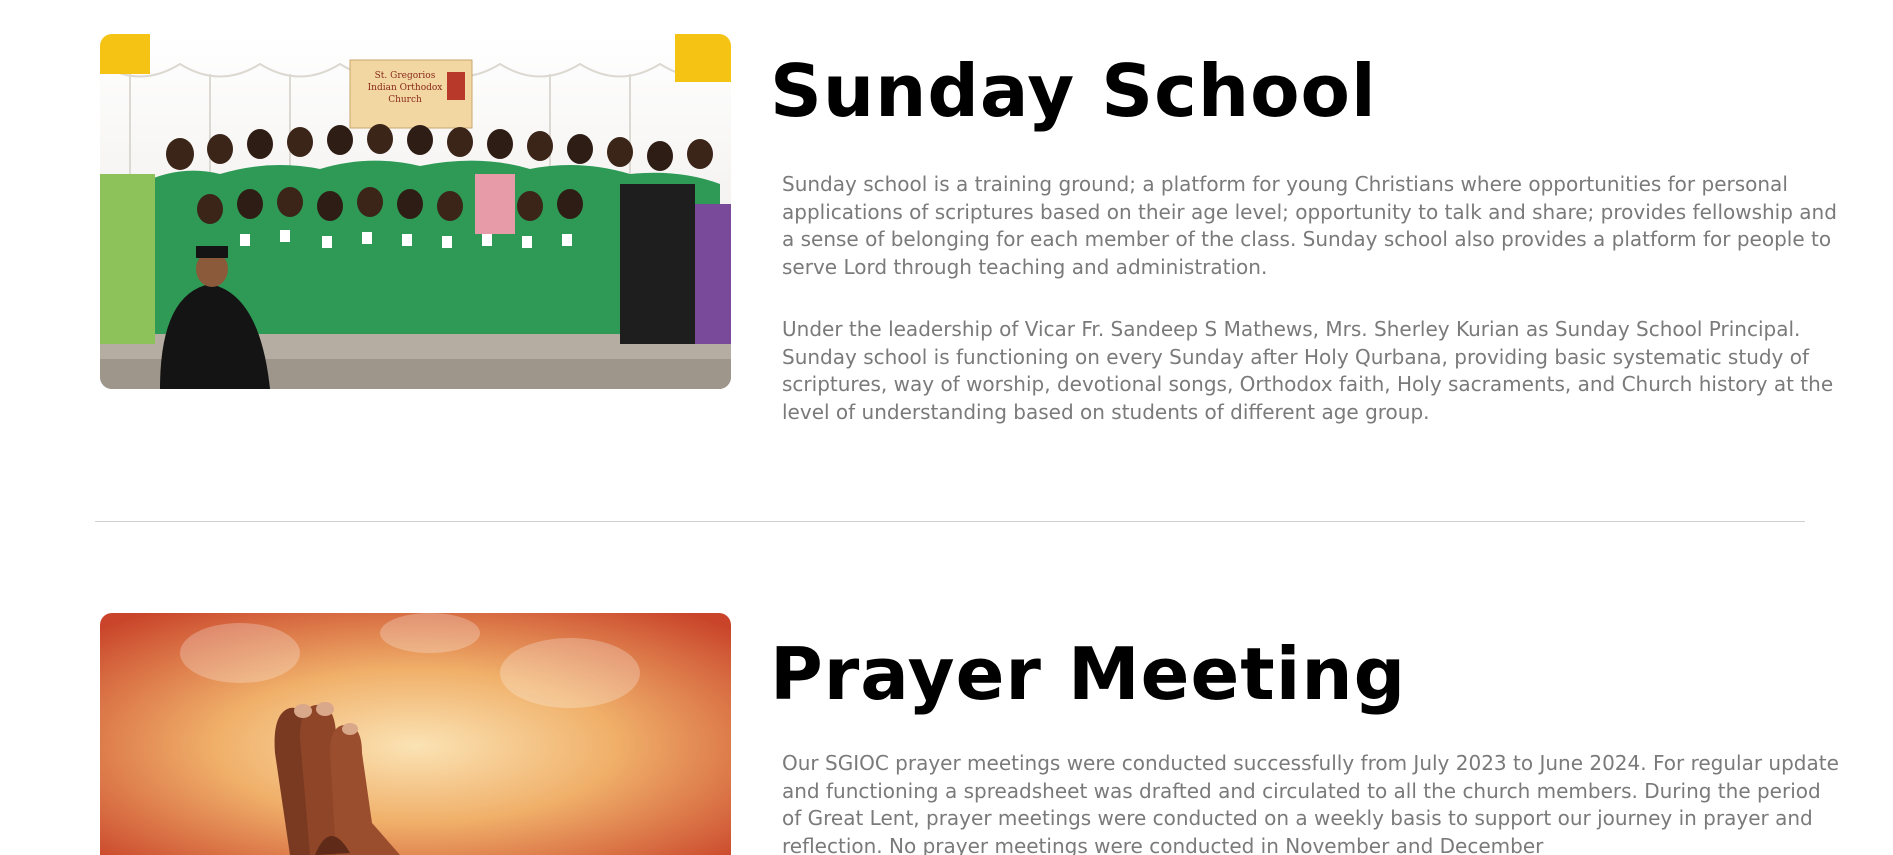  Describe the element at coordinates (405, 100) in the screenshot. I see `banner-line-3: Church` at that location.